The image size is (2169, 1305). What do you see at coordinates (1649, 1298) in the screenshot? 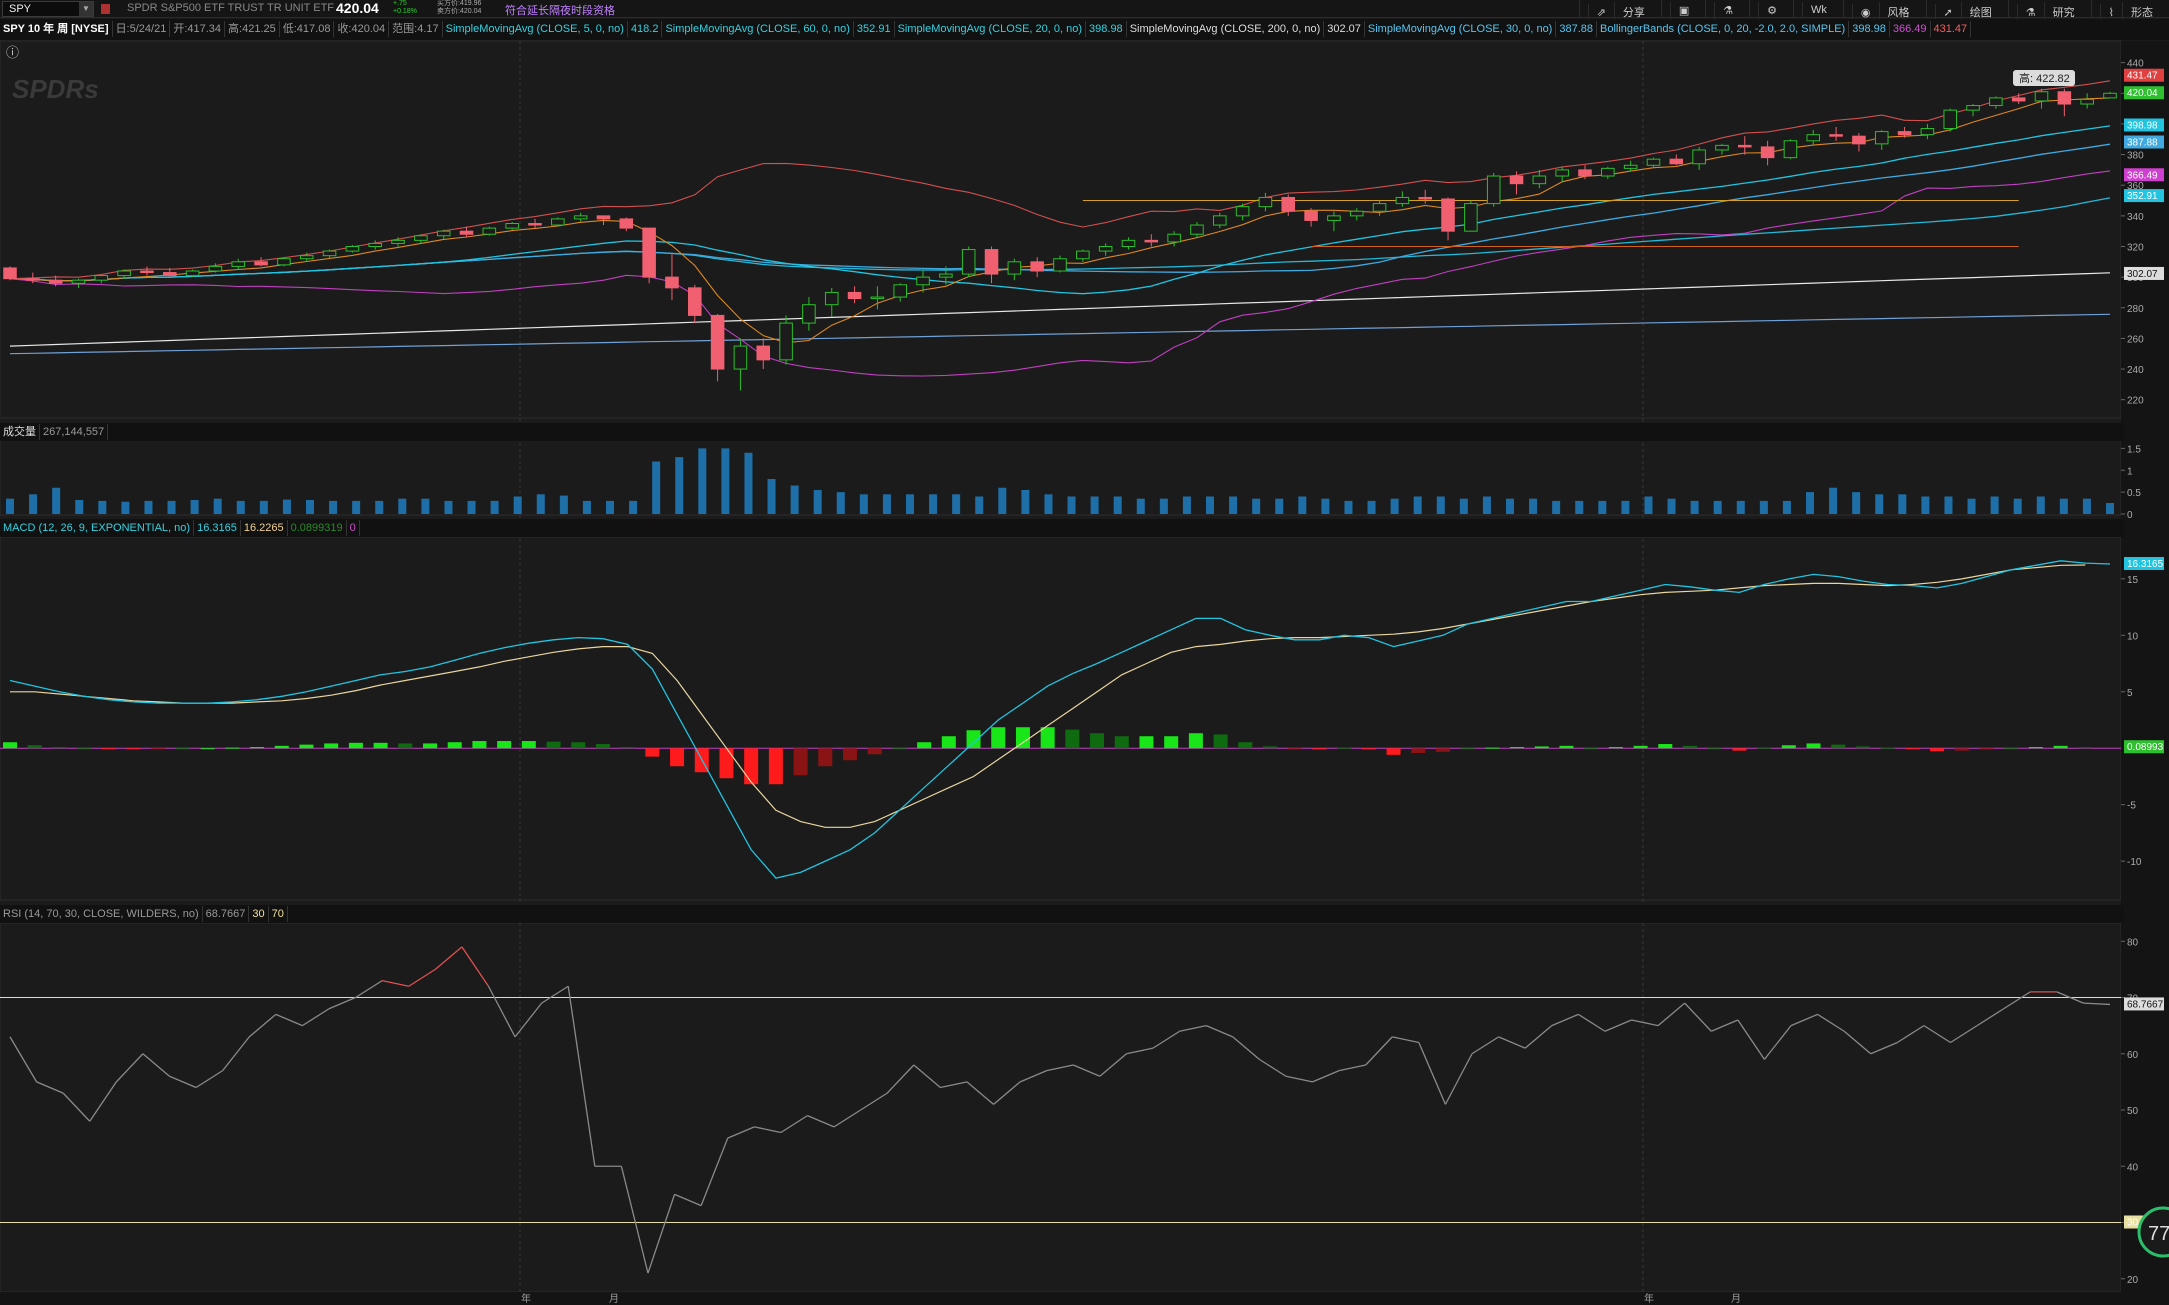
I see `x-axis-label-year-2: 年` at bounding box center [1649, 1298].